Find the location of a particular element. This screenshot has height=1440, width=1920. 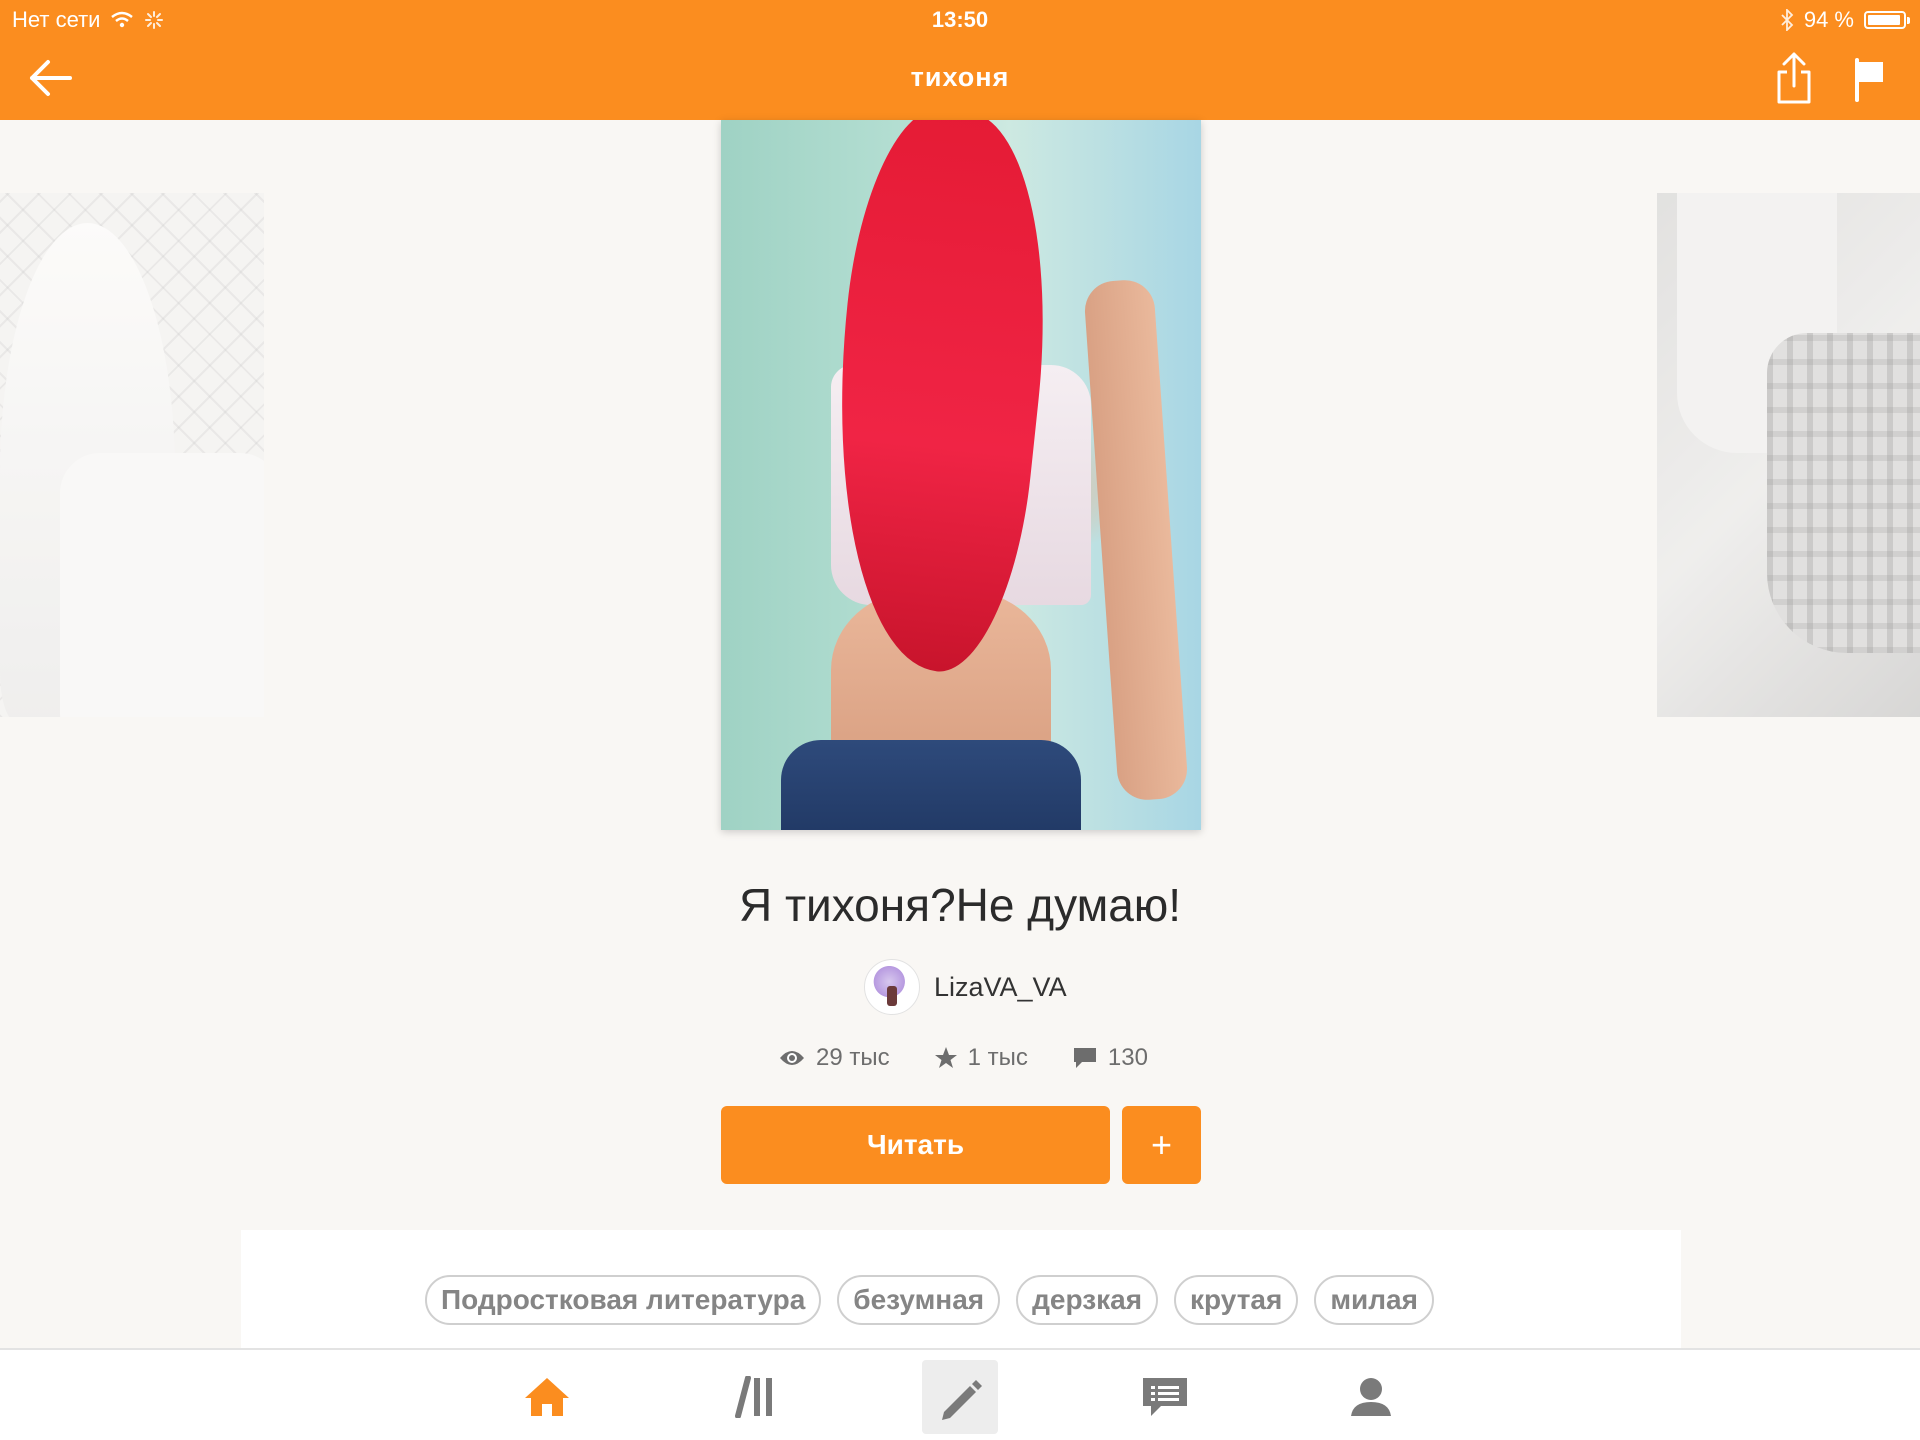

tag-chip: безумная is located at coordinates (919, 1300).